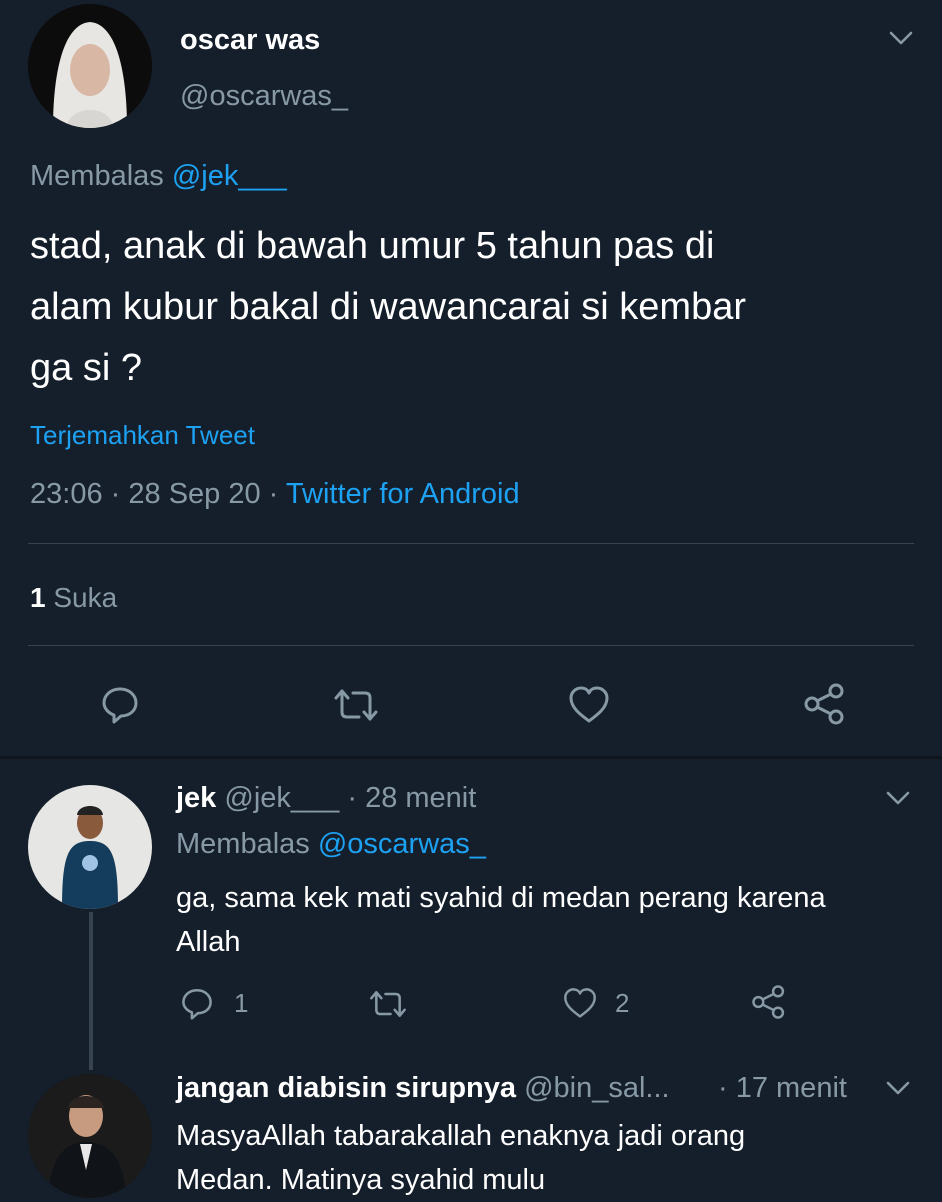 The width and height of the screenshot is (942, 1202). I want to click on reply-time: · 28 menit, so click(412, 798).